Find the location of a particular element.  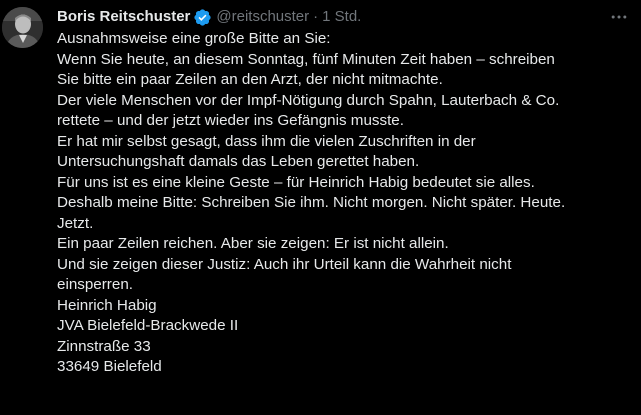

tweet-line: JVA Bielefeld-Brackwede II is located at coordinates (148, 325).